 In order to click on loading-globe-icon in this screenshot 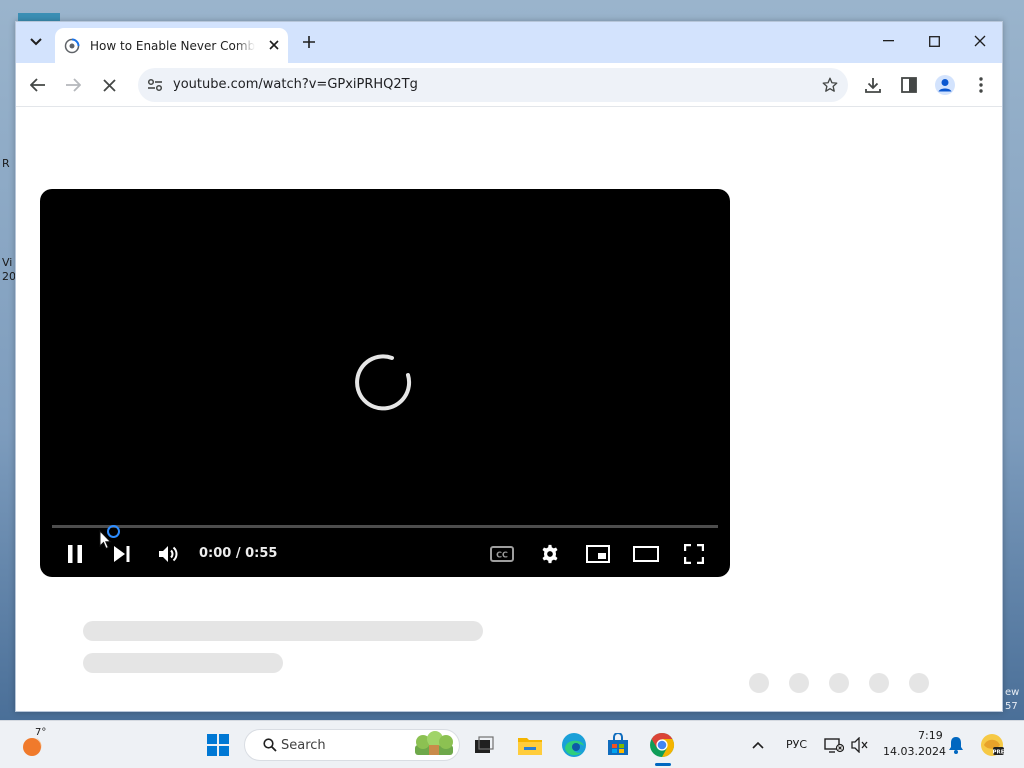, I will do `click(72, 46)`.